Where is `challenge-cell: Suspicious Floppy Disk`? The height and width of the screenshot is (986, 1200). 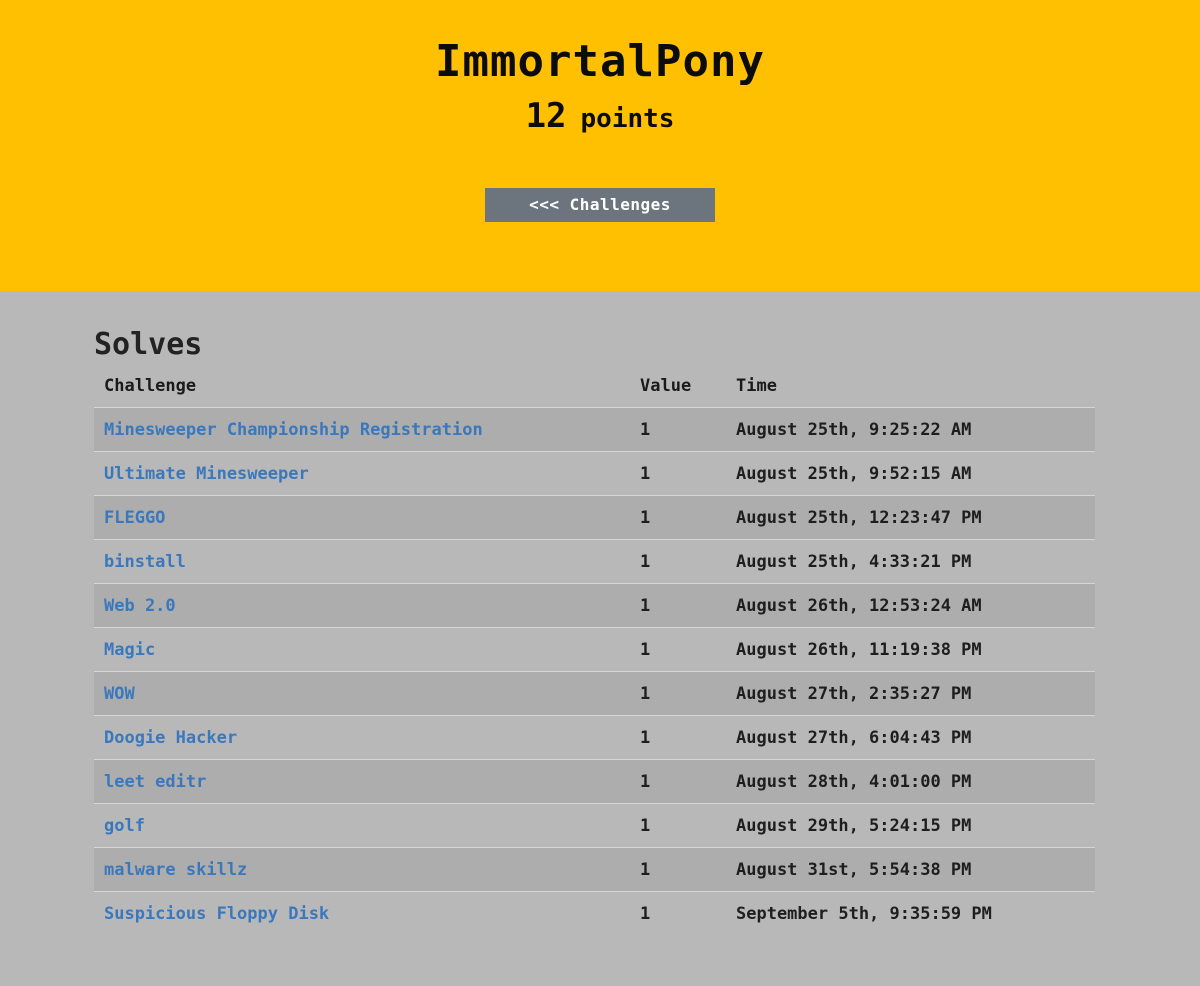
challenge-cell: Suspicious Floppy Disk is located at coordinates (362, 913).